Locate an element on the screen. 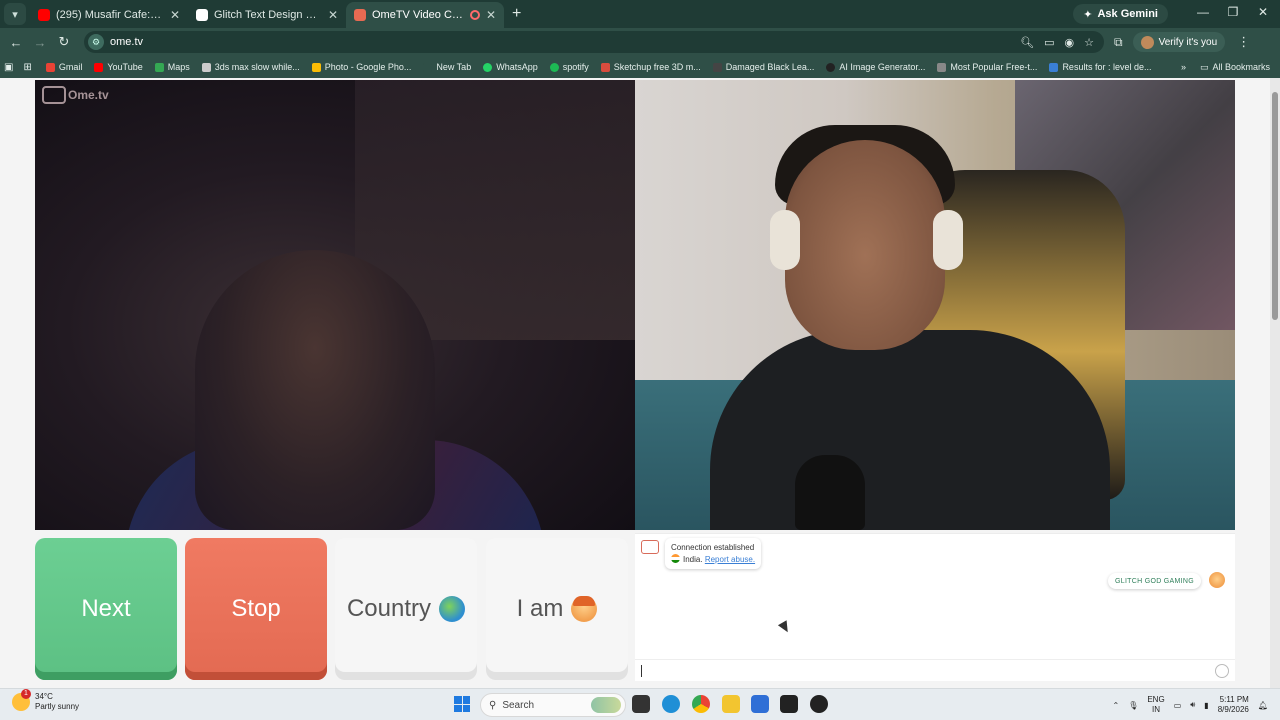 The height and width of the screenshot is (720, 1280). file-explorer-icon is located at coordinates (731, 704).